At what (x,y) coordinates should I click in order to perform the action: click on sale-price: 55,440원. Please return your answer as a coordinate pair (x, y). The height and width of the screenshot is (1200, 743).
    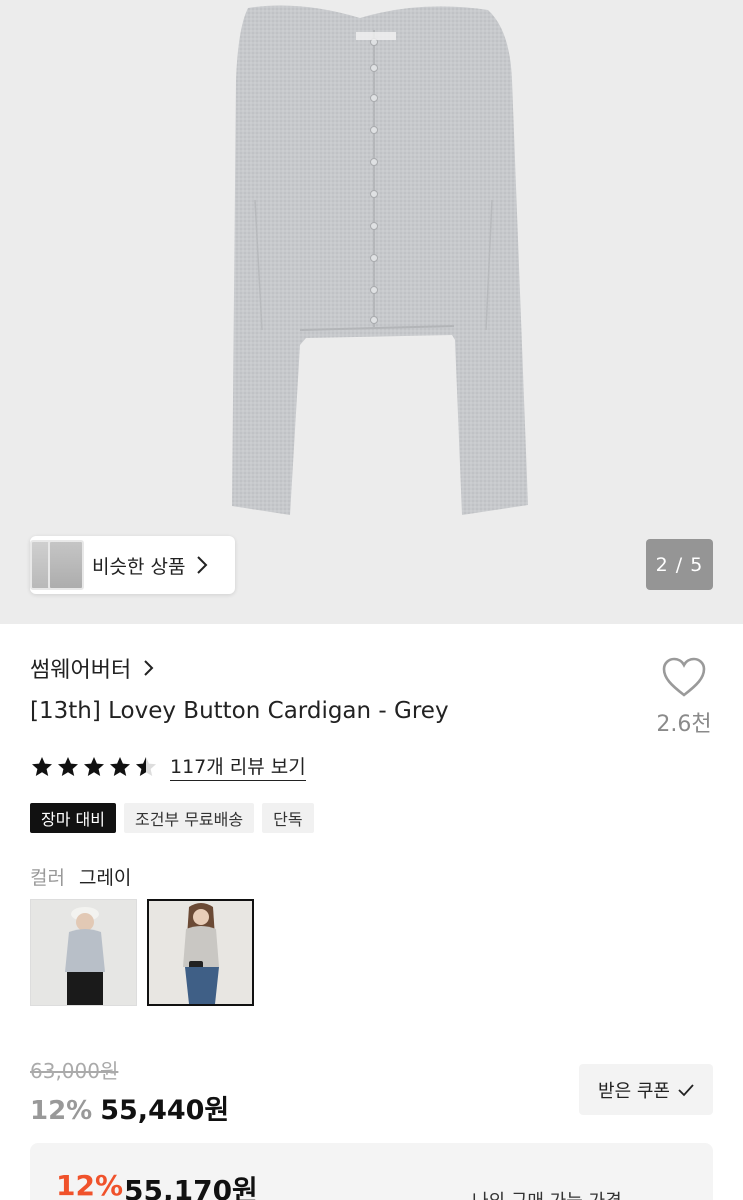
    Looking at the image, I should click on (165, 1110).